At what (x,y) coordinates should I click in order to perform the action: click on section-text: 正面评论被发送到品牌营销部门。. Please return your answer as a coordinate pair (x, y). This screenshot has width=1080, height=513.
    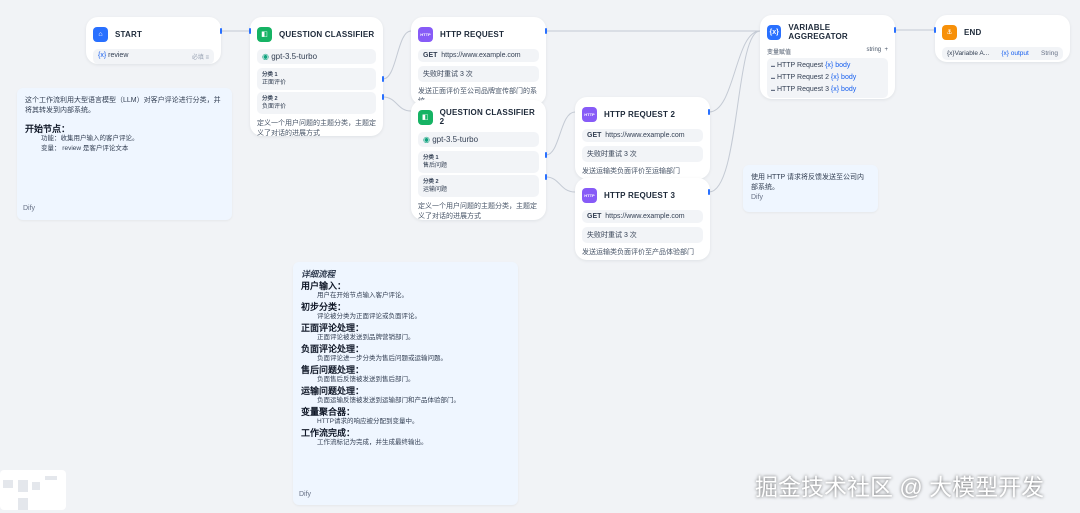
    Looking at the image, I should click on (366, 337).